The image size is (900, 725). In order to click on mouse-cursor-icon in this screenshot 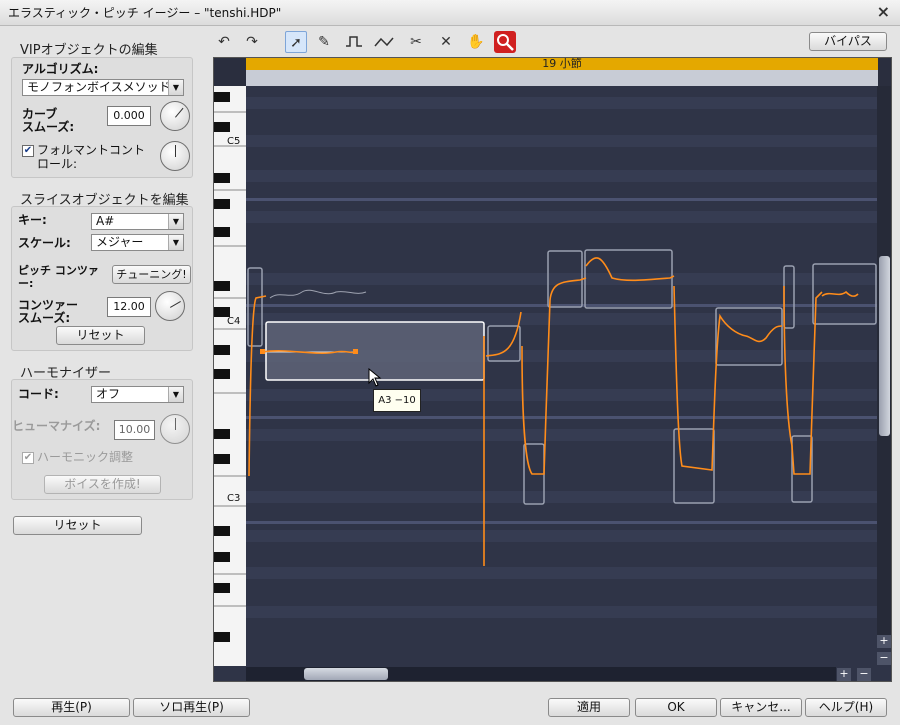, I will do `click(375, 377)`.